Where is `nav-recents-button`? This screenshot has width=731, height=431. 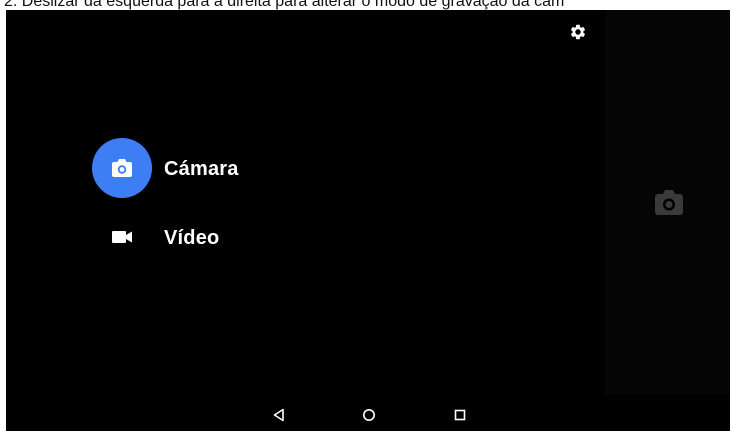 nav-recents-button is located at coordinates (460, 415).